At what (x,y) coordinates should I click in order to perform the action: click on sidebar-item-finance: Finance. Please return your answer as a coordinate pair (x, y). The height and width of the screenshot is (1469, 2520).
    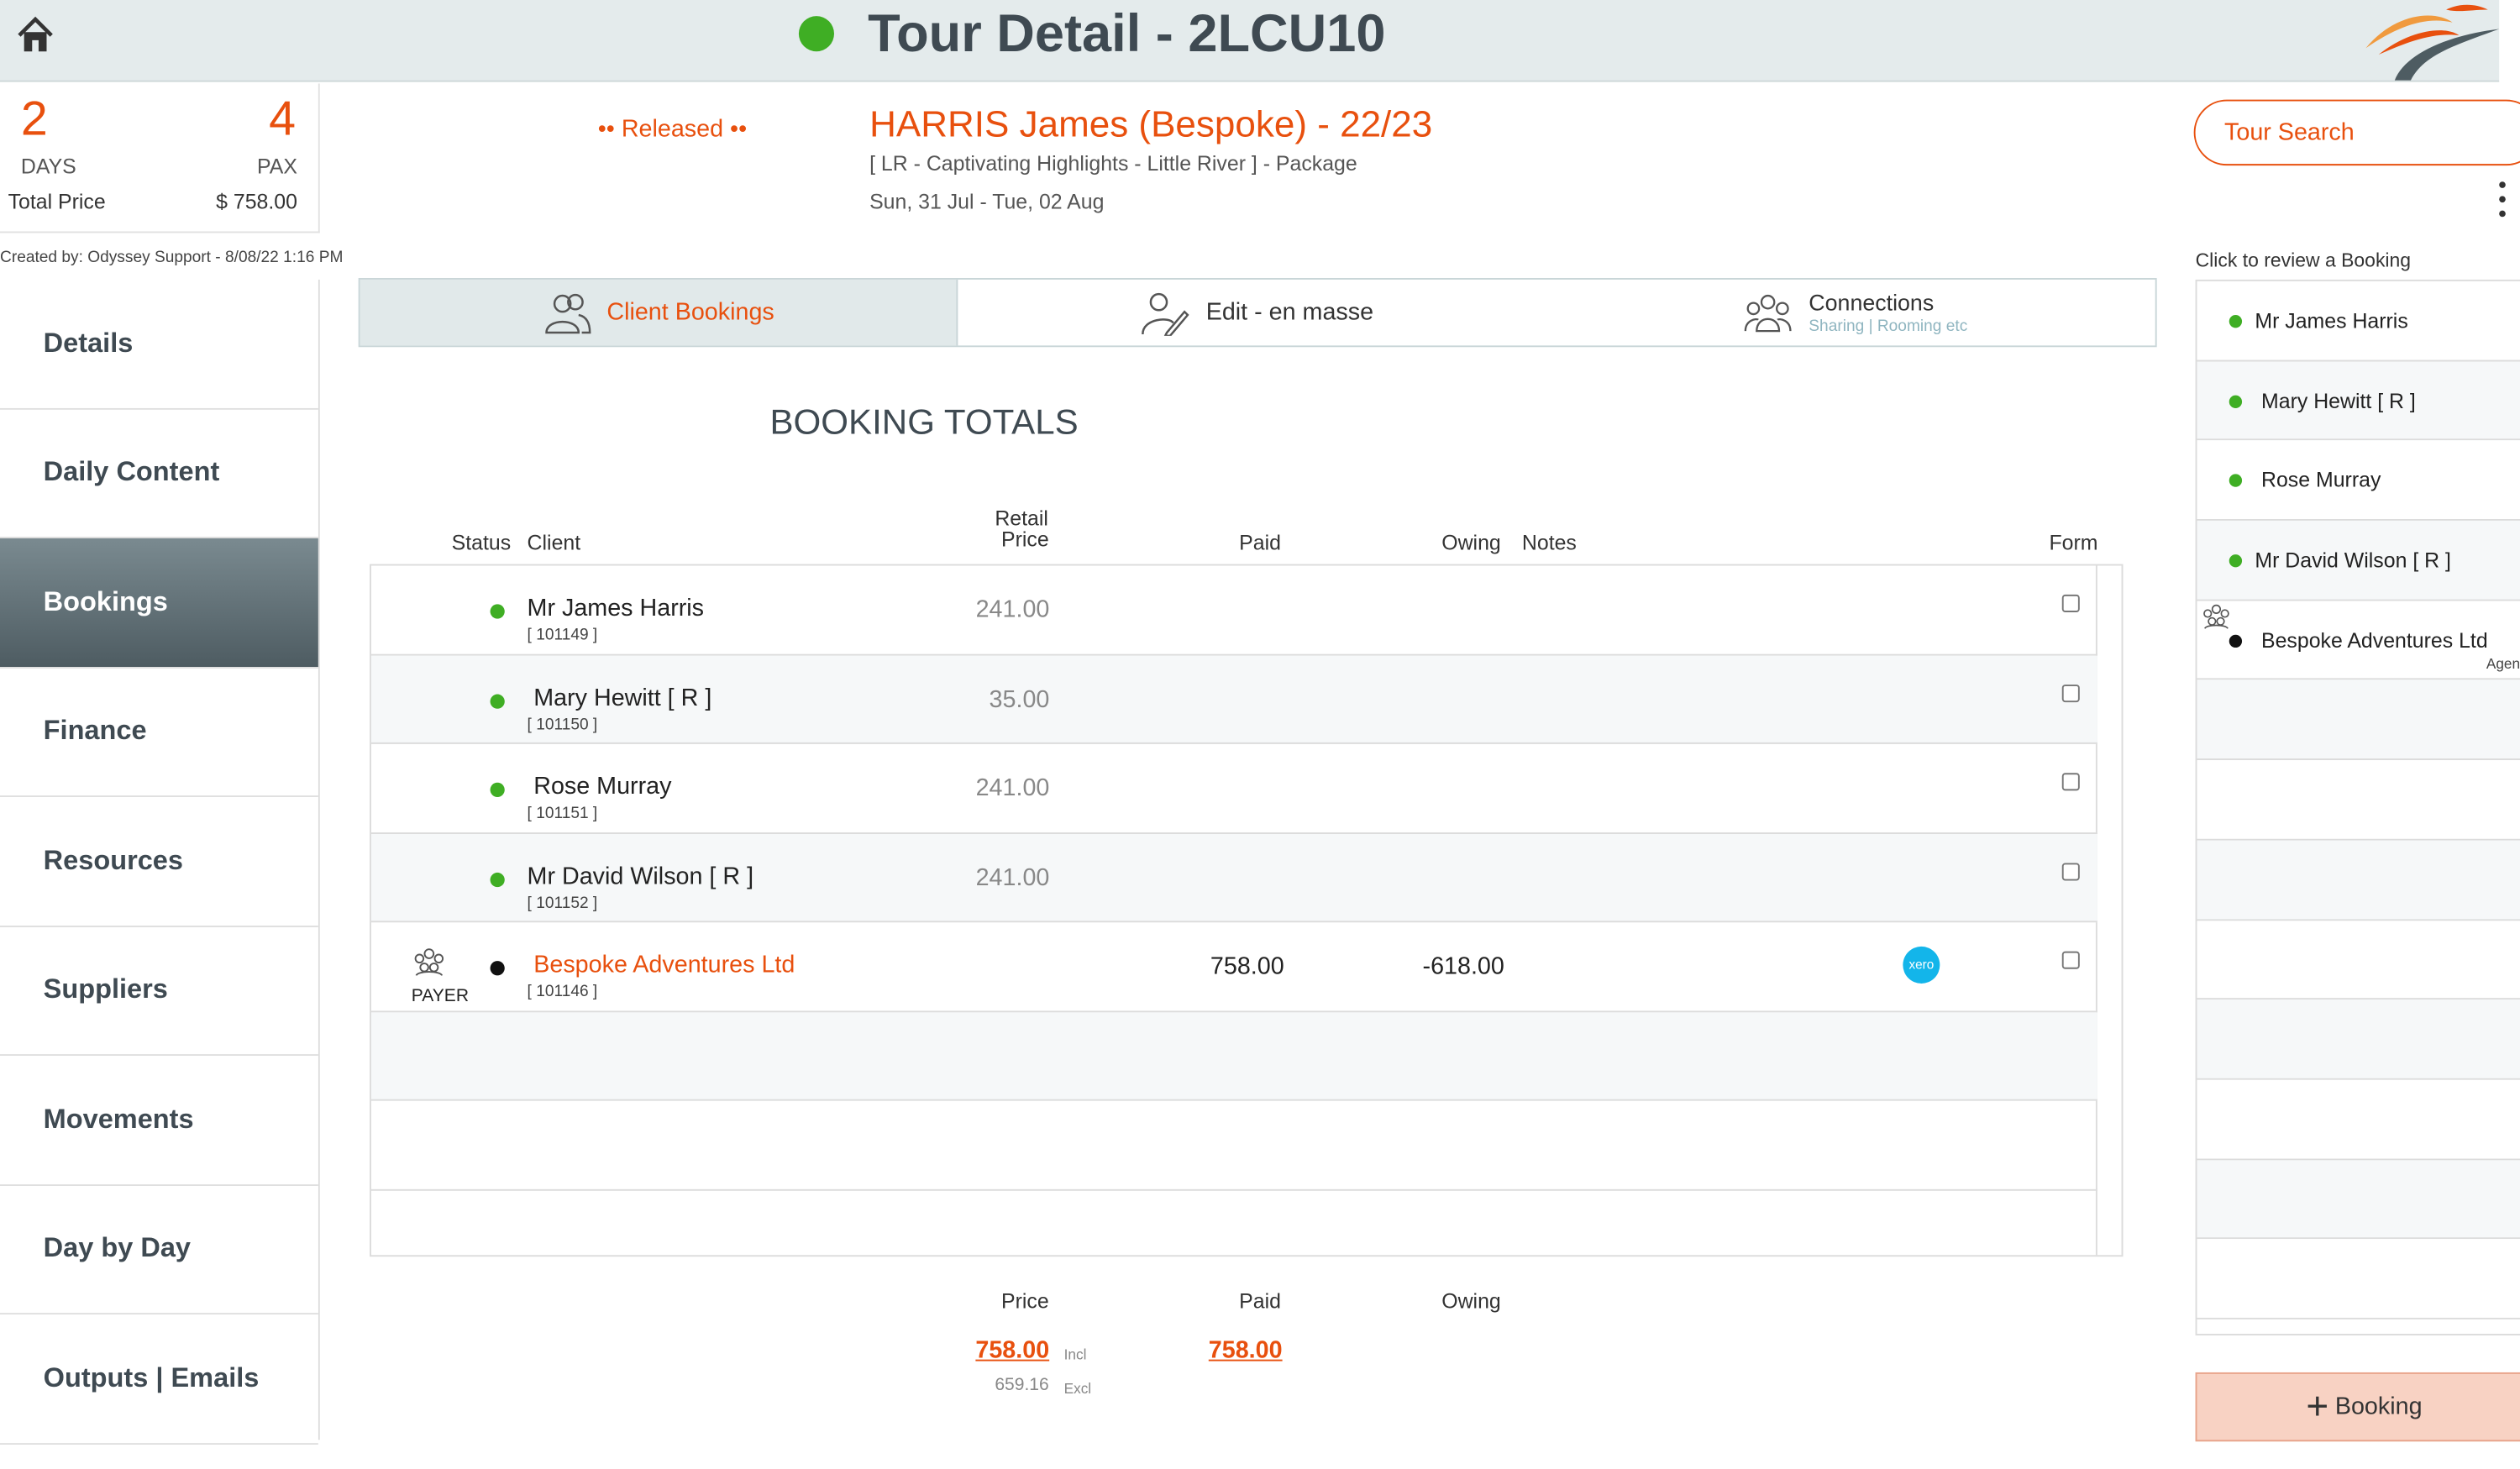
    Looking at the image, I should click on (159, 732).